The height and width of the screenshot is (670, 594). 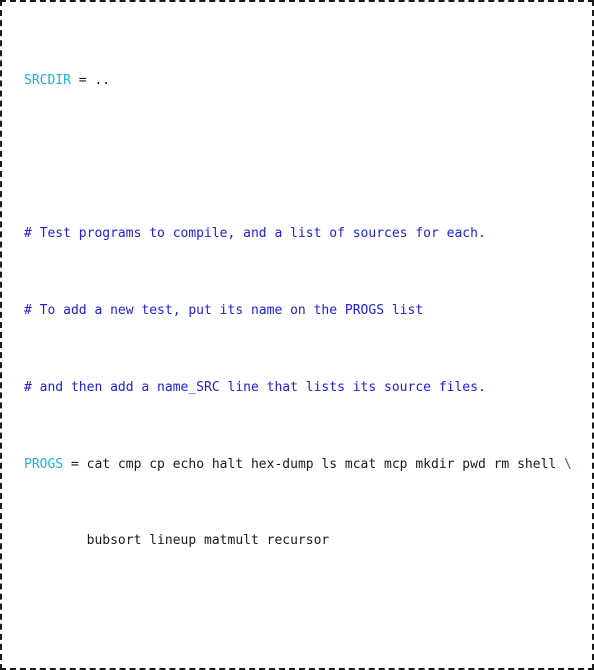 I want to click on line-continuation-backslash: \, so click(x=568, y=464).